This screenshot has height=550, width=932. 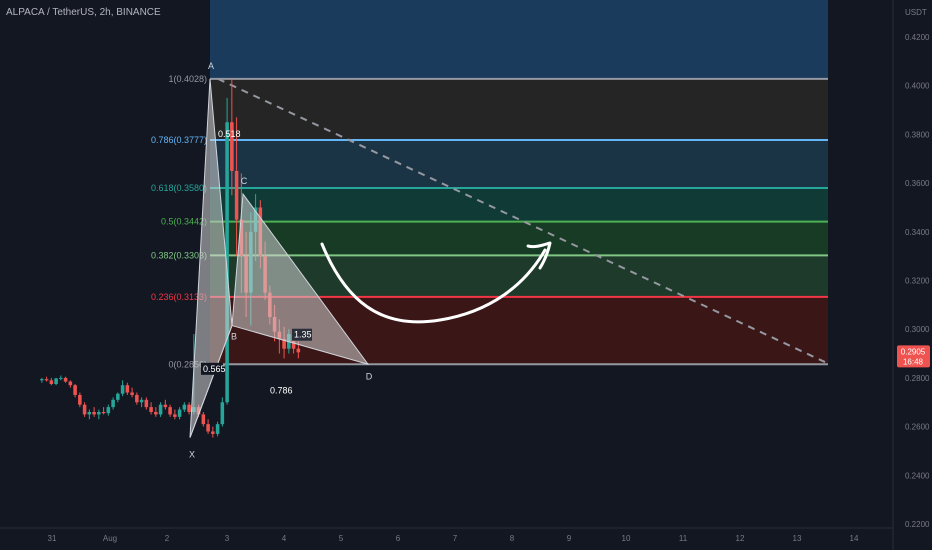 I want to click on y-tick-label: 0.2600, so click(x=917, y=427).